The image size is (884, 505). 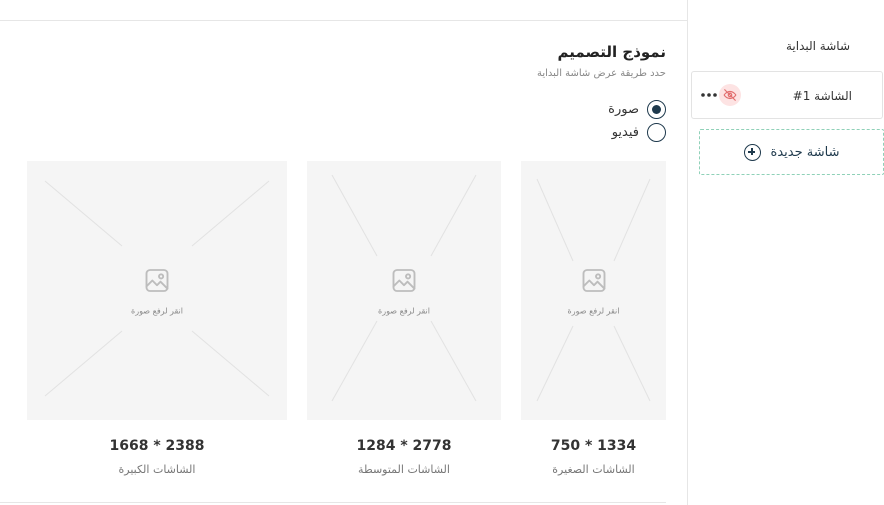 I want to click on upload-medium: انقر لرفع صورة, so click(x=404, y=290).